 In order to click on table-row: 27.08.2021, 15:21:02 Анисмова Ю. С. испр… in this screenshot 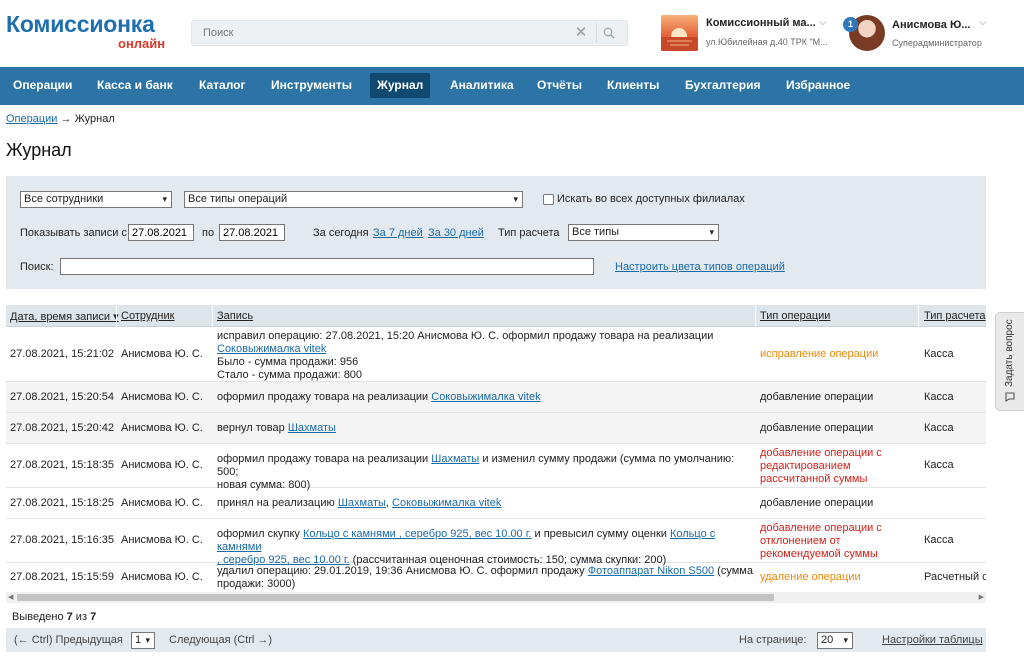, I will do `click(496, 355)`.